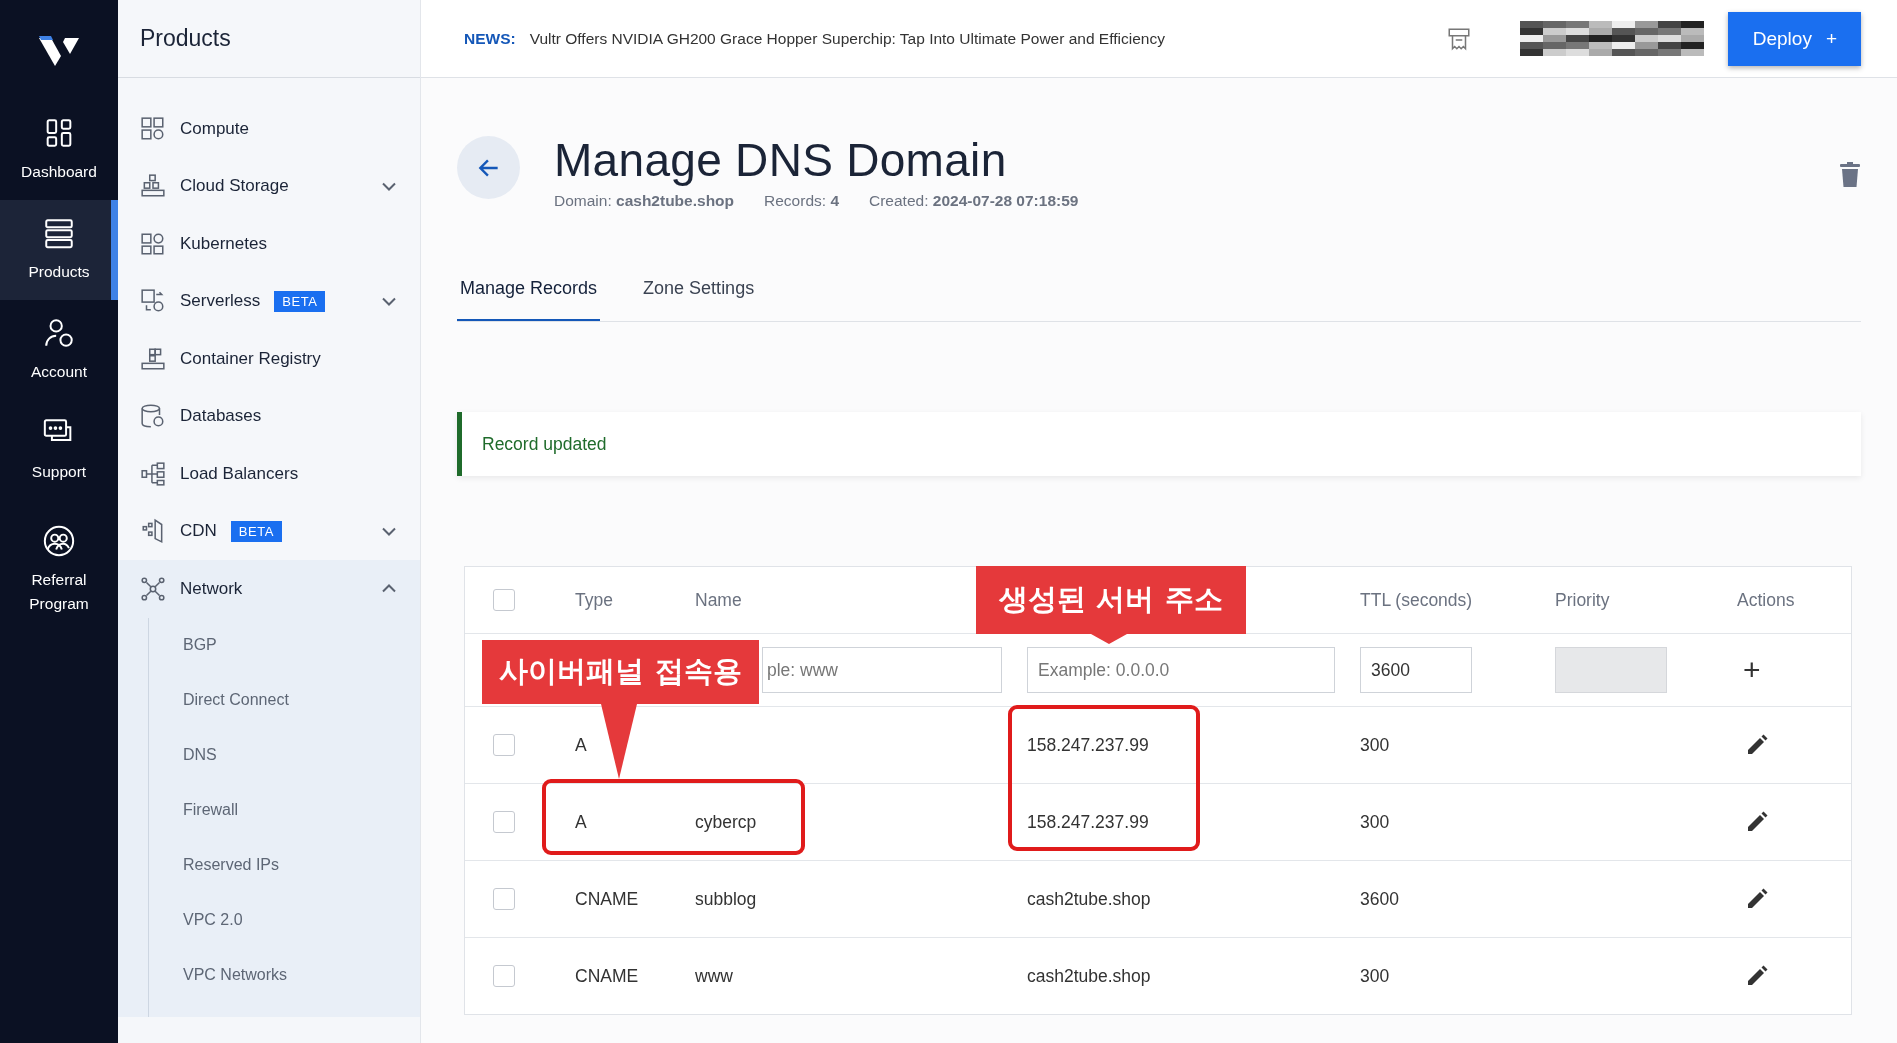  Describe the element at coordinates (214, 128) in the screenshot. I see `menu-label: Compute` at that location.